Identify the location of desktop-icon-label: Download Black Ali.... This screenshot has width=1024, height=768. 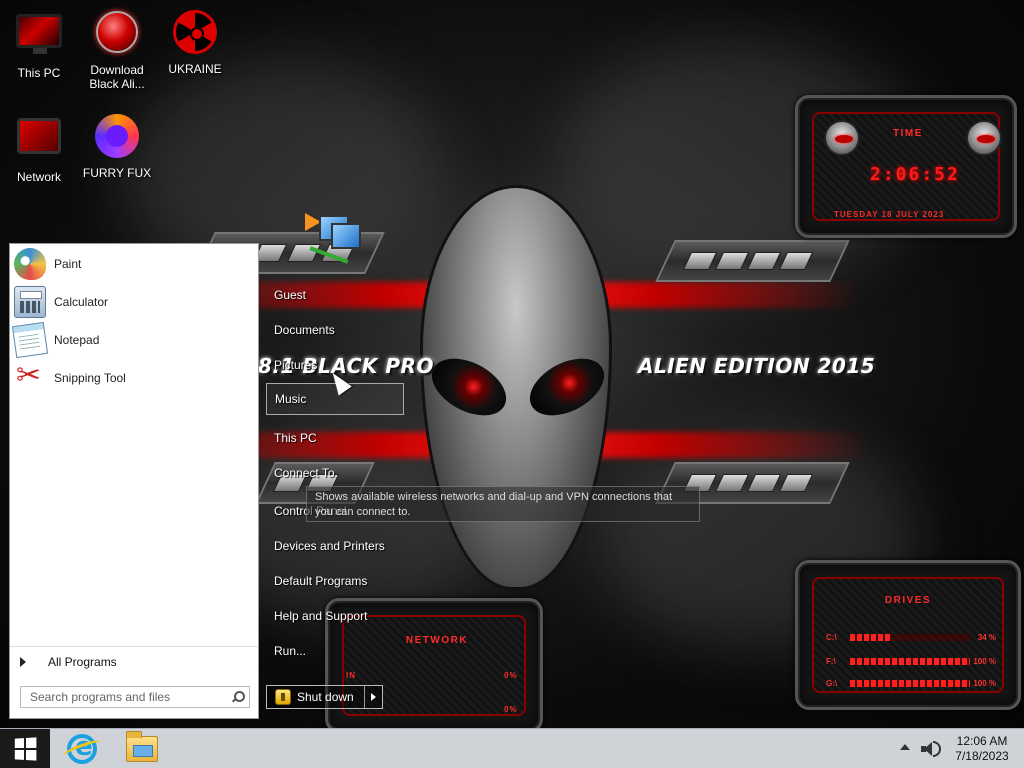
(117, 77).